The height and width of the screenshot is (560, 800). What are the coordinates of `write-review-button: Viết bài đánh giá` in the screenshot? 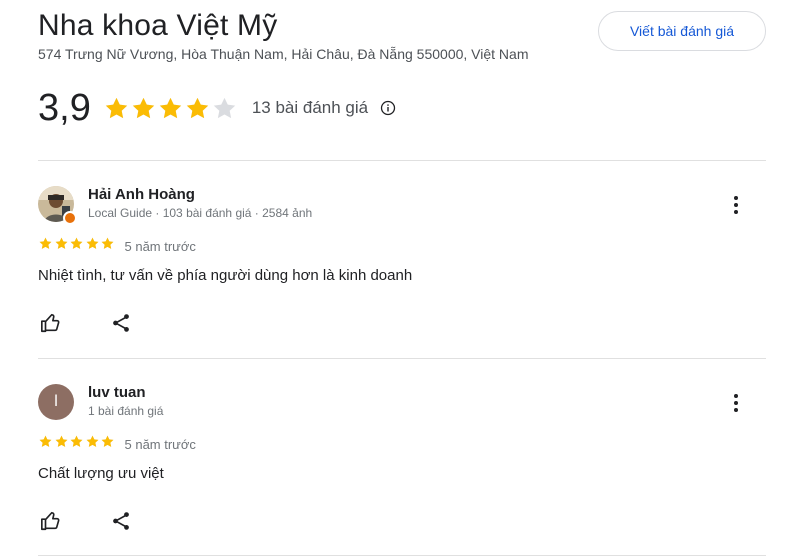 It's located at (682, 31).